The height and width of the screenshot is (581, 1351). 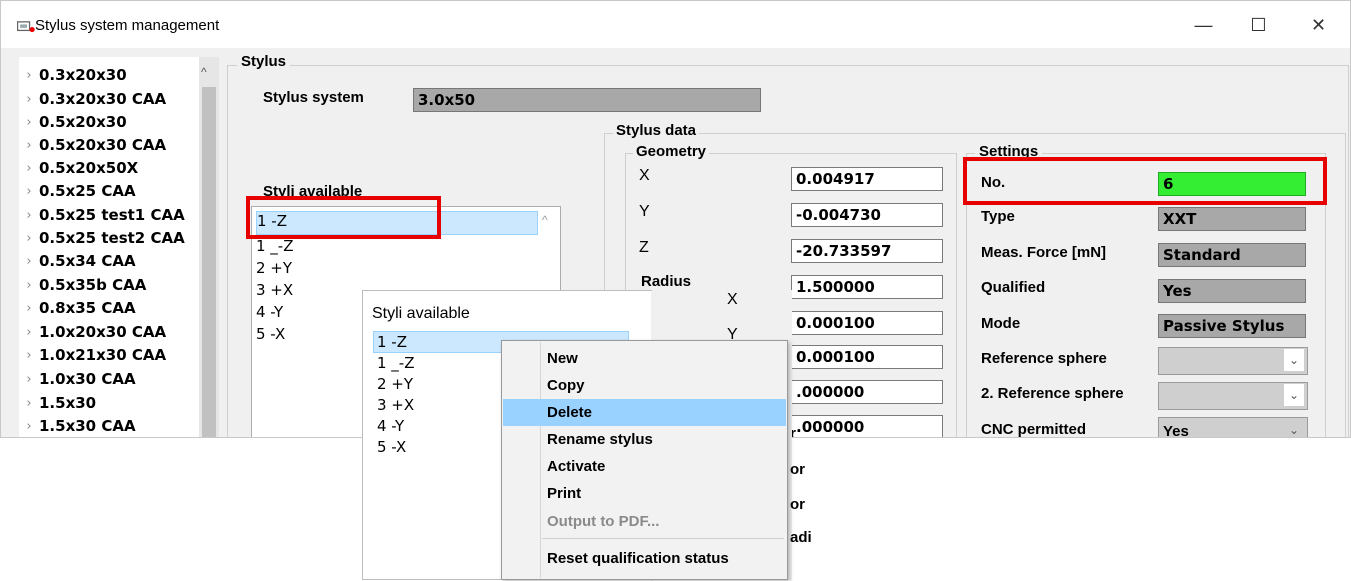 I want to click on y-label: Y, so click(x=644, y=211).